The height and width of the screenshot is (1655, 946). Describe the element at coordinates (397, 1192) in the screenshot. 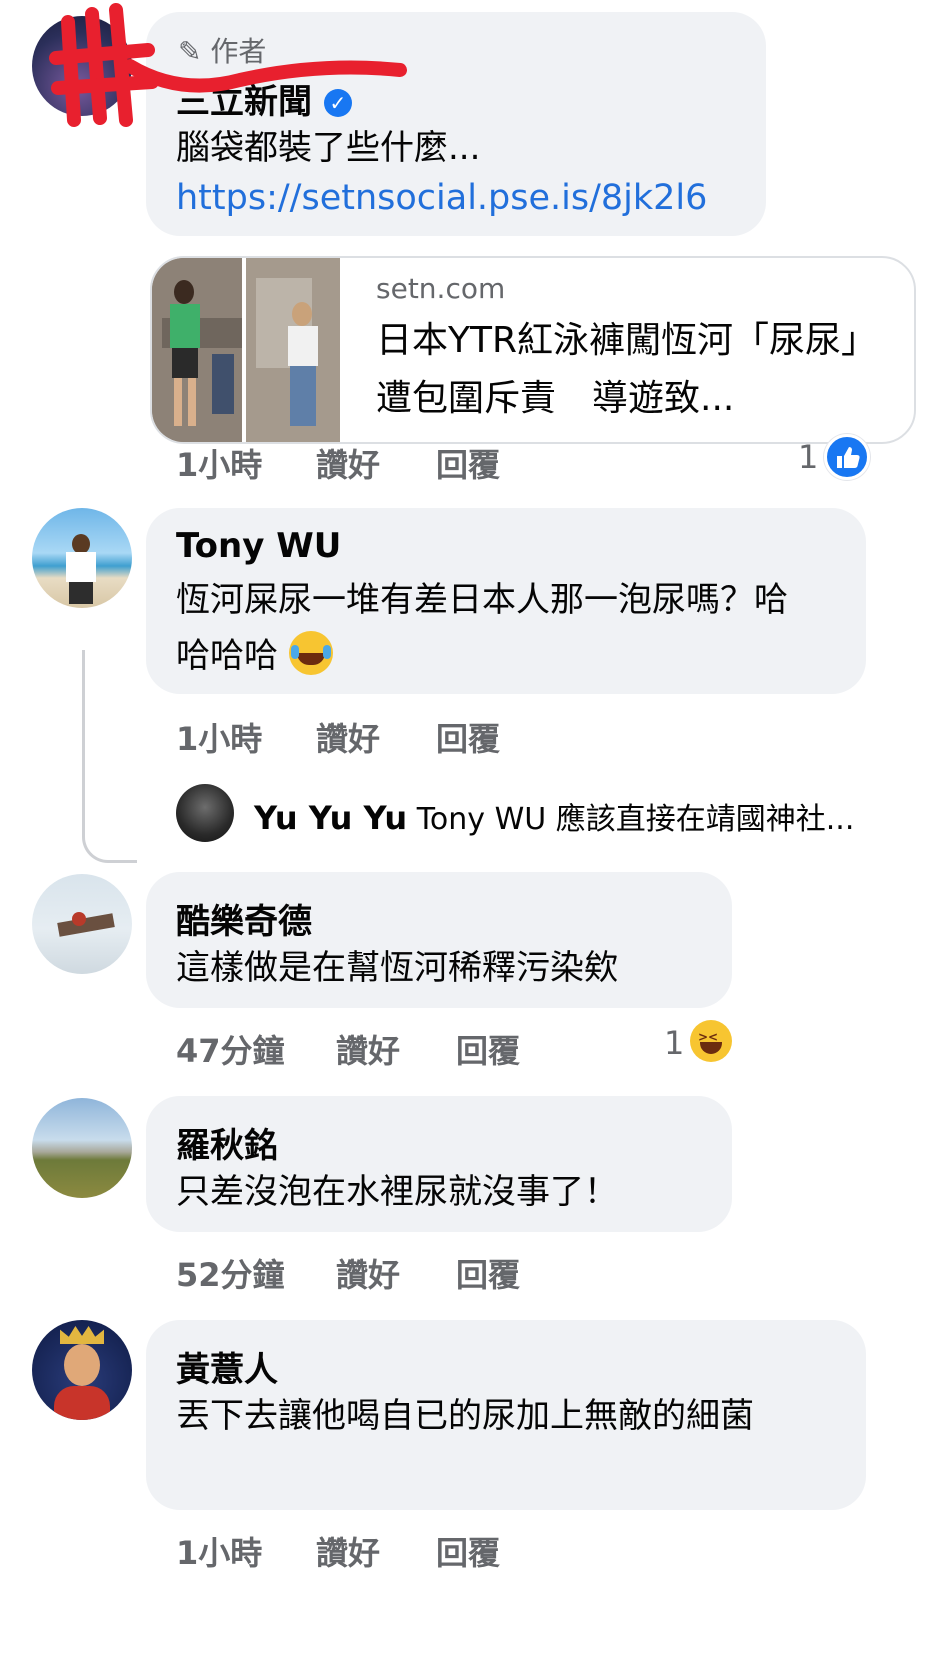

I see `comment-text: 只差沒泡在水裡尿就沒事了！` at that location.